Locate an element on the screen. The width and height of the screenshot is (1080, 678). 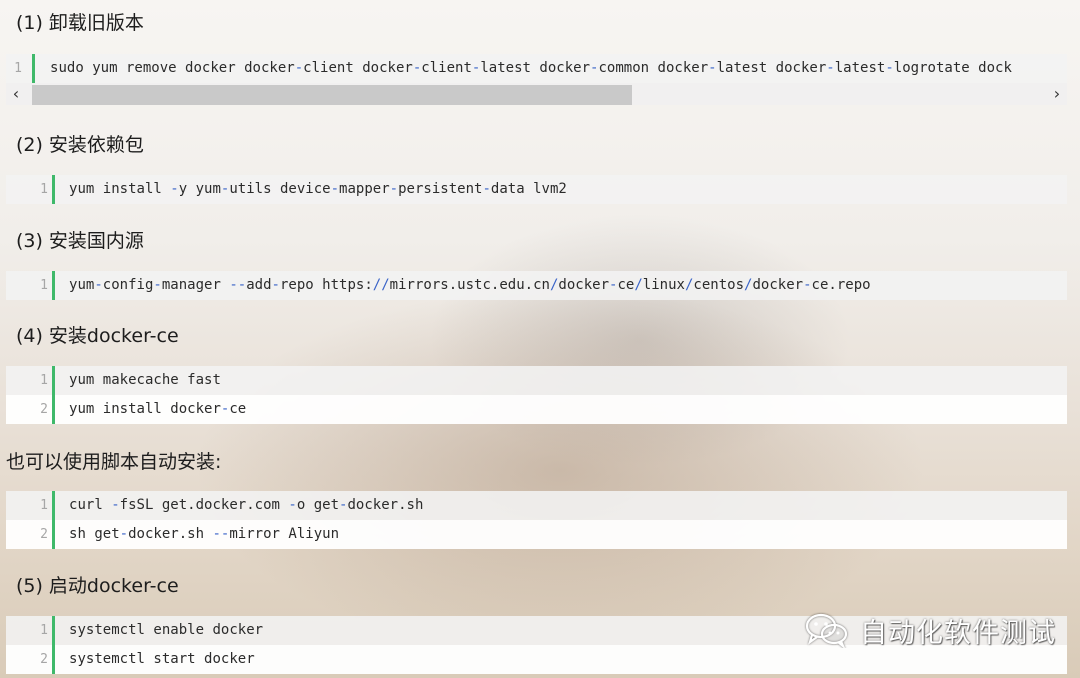
section-title: 安装docker-ce is located at coordinates (113, 336).